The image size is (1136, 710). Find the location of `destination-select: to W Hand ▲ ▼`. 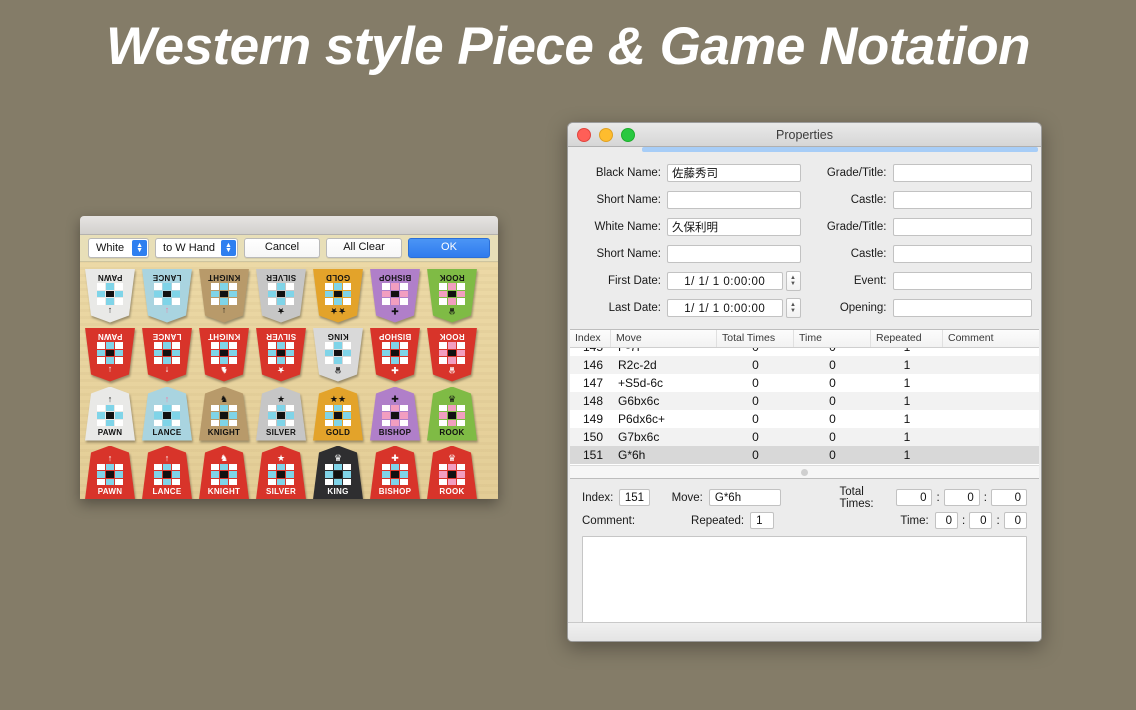

destination-select: to W Hand ▲ ▼ is located at coordinates (196, 248).